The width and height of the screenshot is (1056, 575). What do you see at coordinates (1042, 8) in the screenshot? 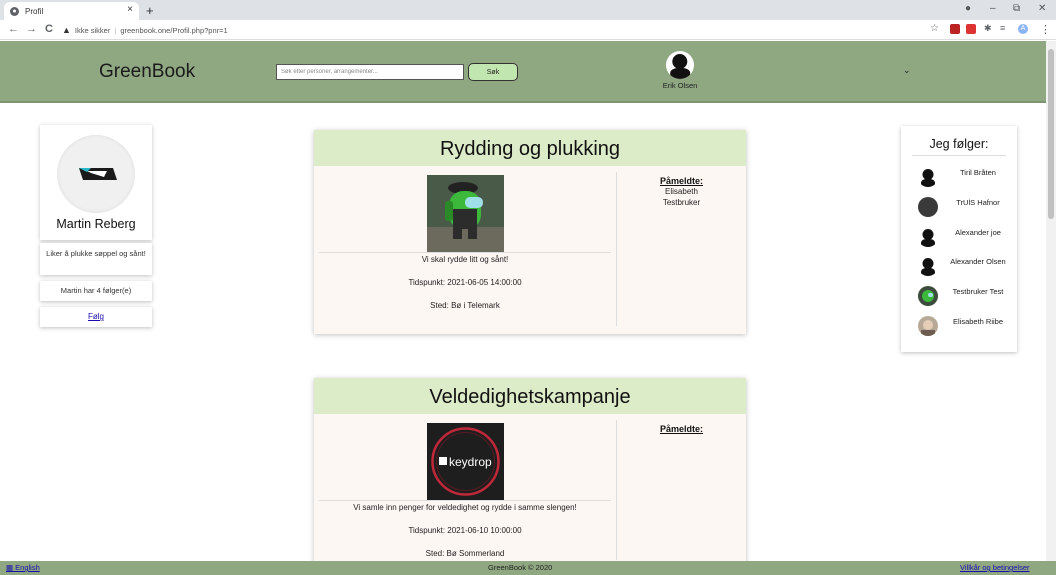
I see `close-window-button: ✕` at bounding box center [1042, 8].